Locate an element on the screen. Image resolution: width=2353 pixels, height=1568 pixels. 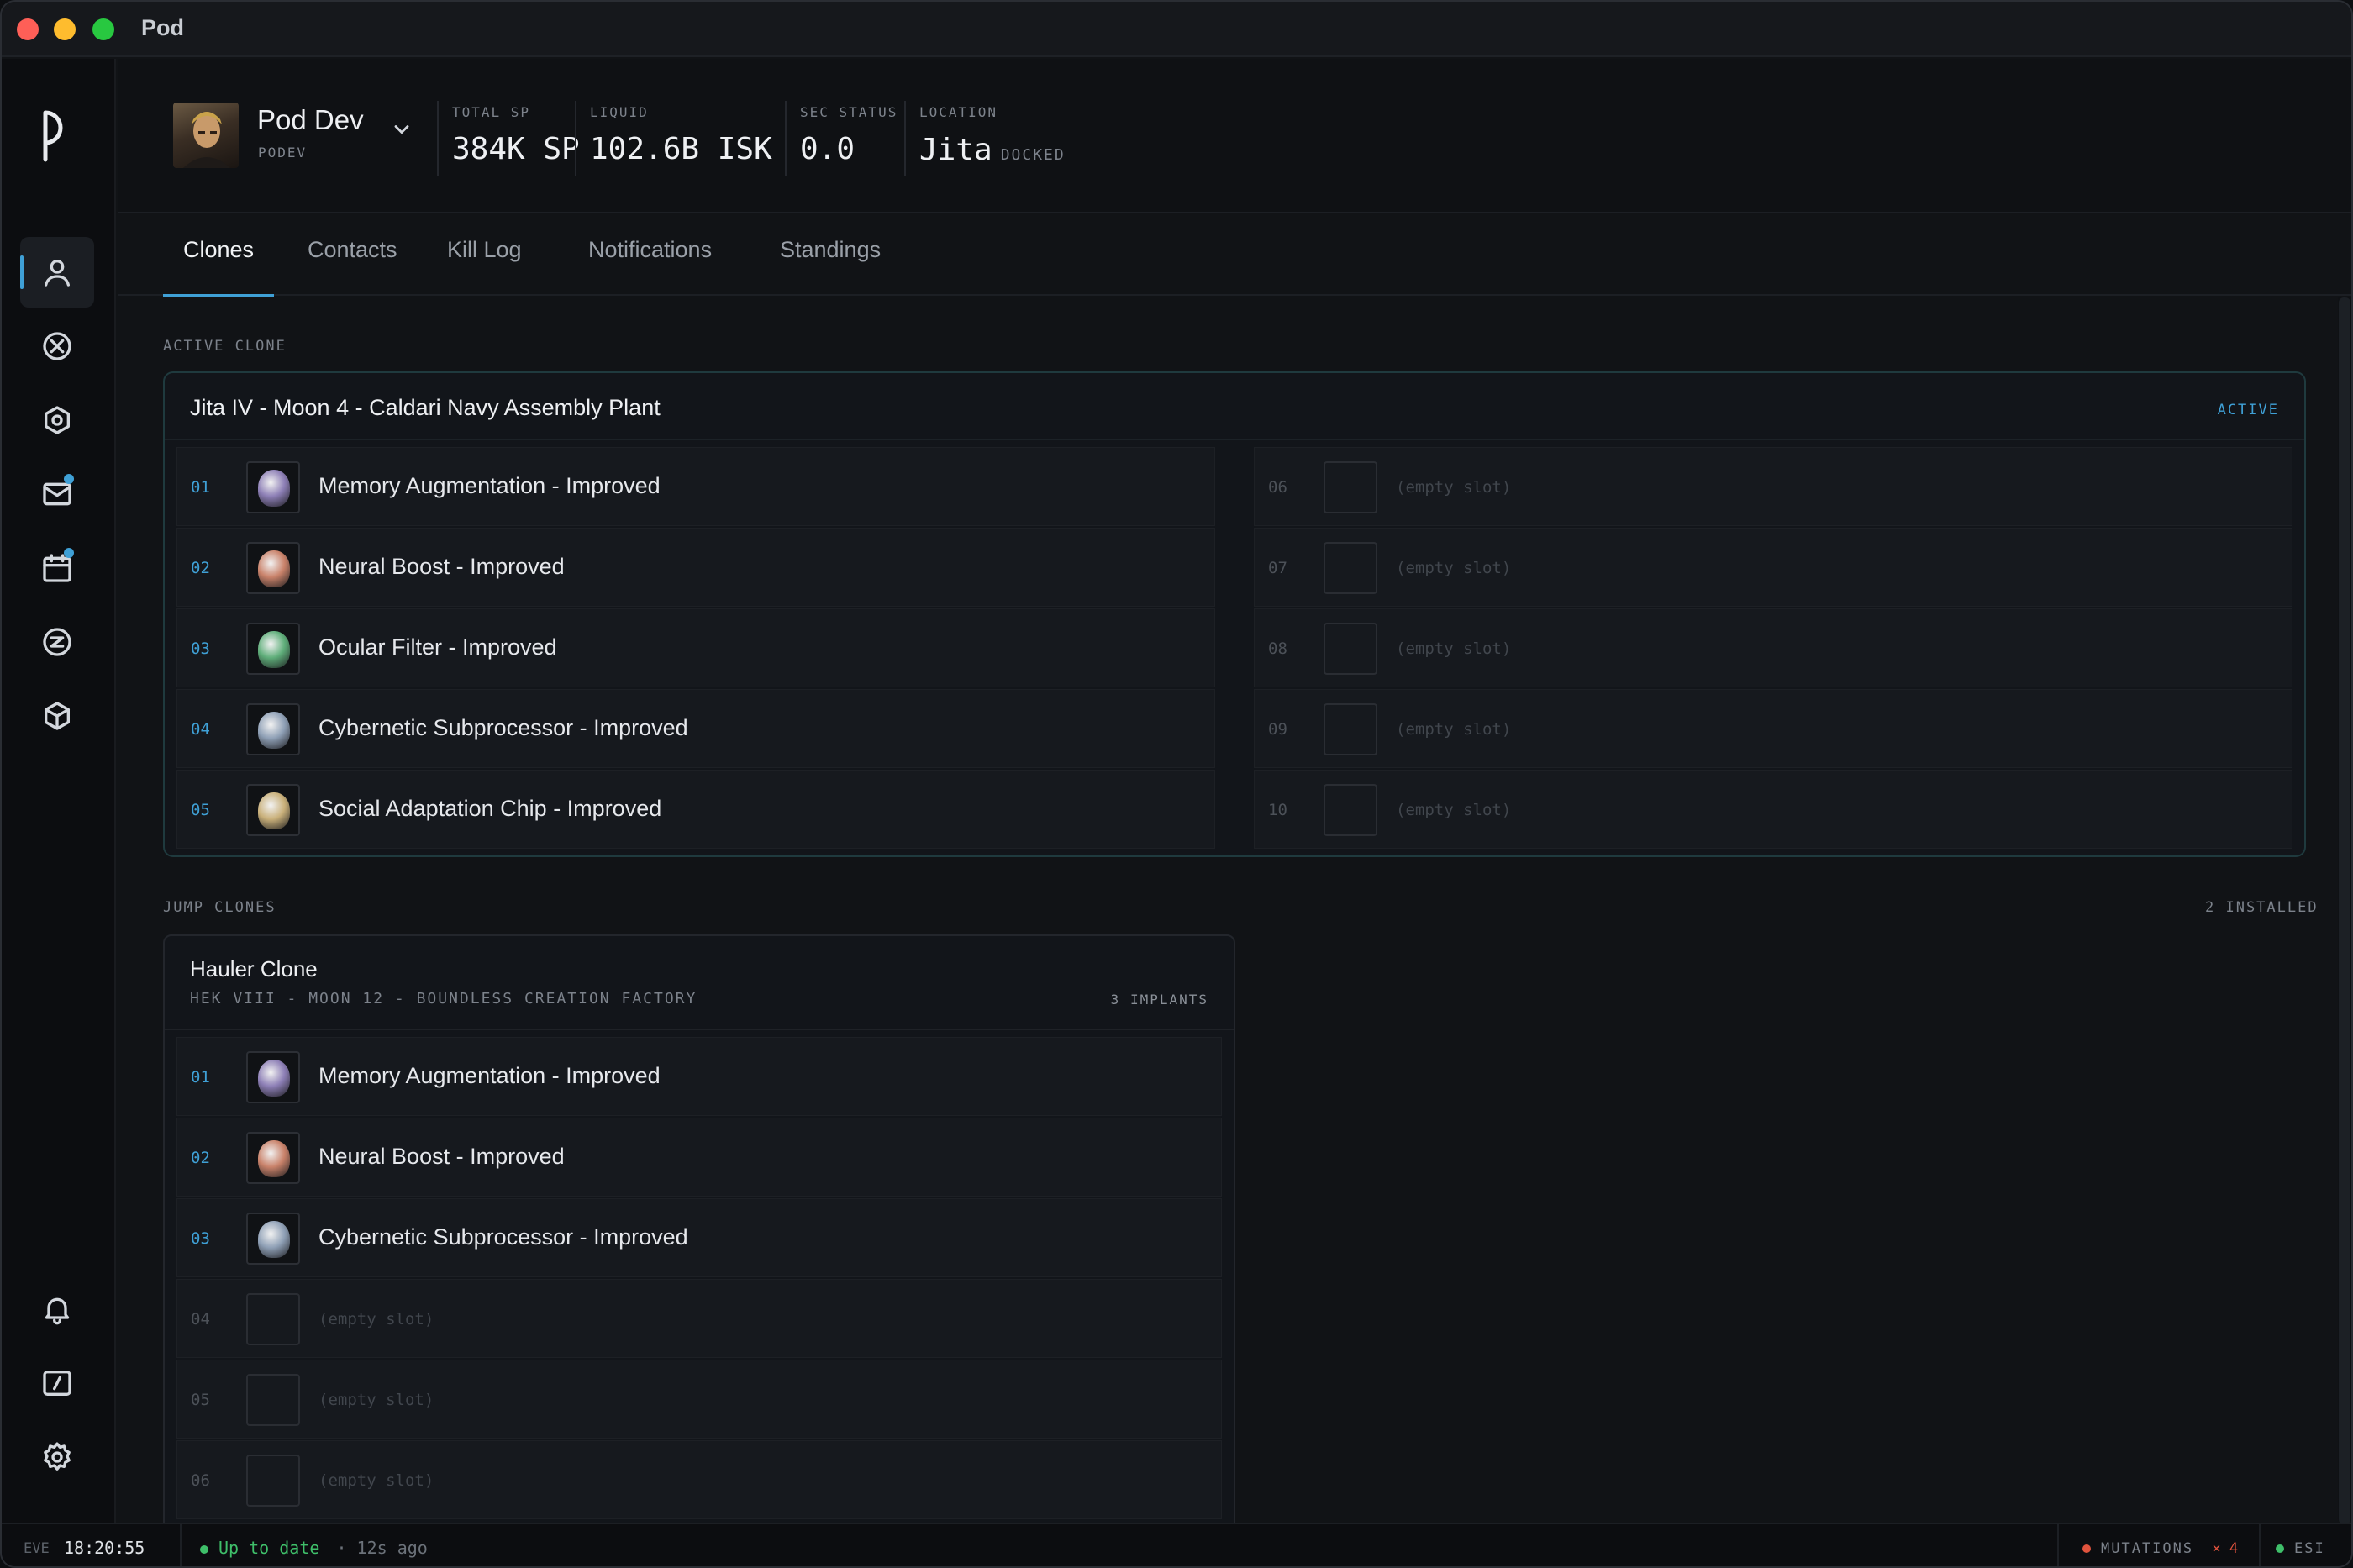
empty-implant-slot: 04 (empty slot) is located at coordinates (699, 1318).